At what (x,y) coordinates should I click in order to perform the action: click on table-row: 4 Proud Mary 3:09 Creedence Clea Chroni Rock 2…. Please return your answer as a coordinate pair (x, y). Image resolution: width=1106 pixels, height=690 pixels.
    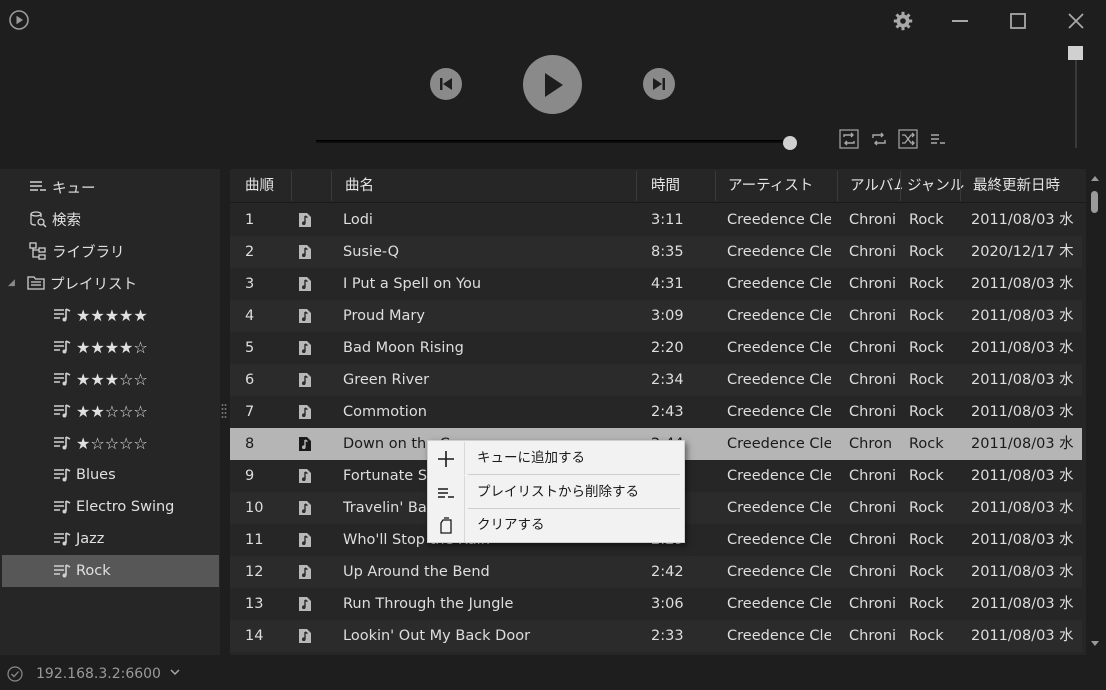
    Looking at the image, I should click on (656, 316).